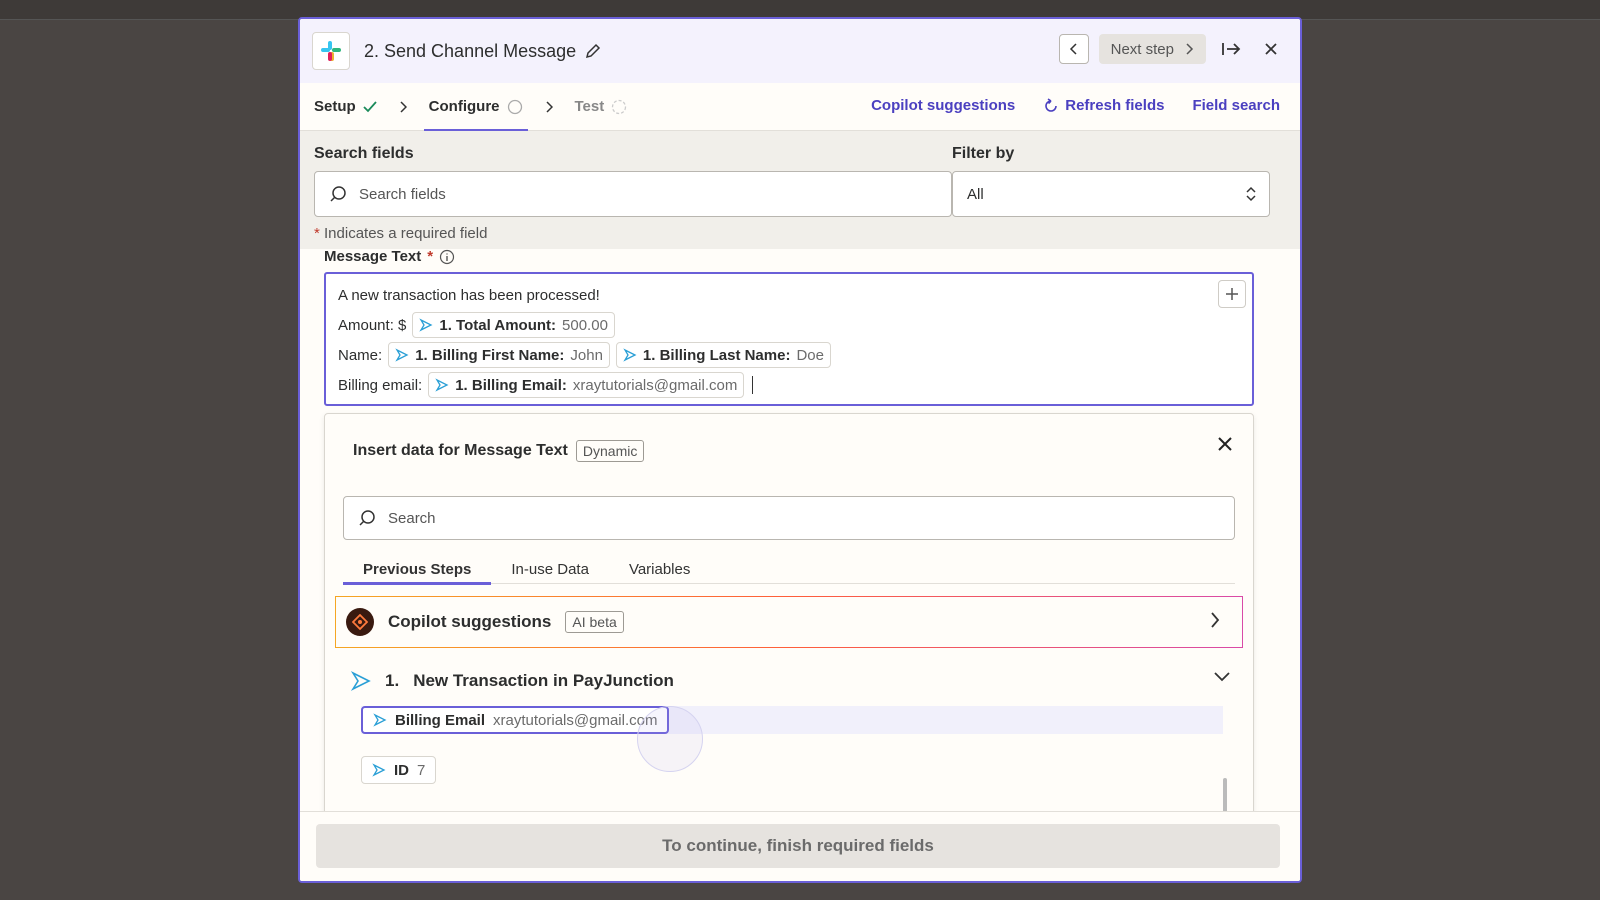 The image size is (1600, 900). What do you see at coordinates (1231, 49) in the screenshot?
I see `expand-panel-icon` at bounding box center [1231, 49].